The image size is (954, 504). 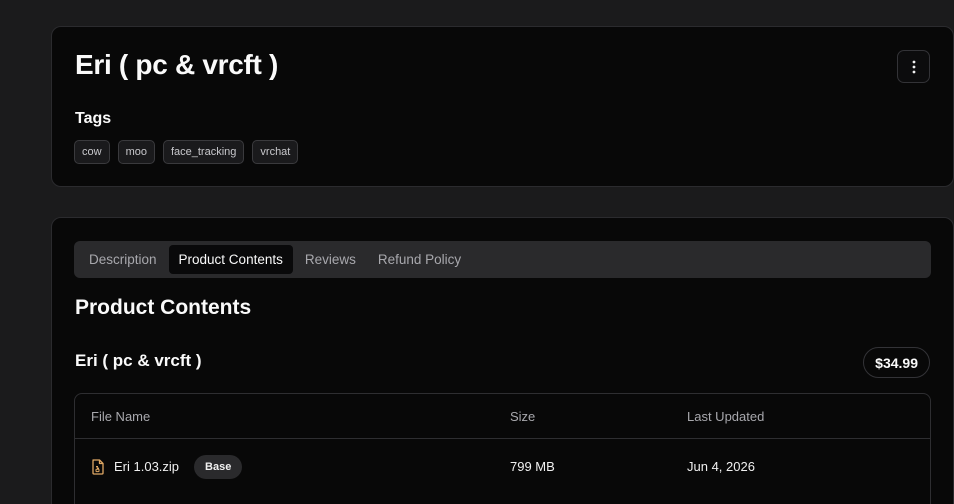 What do you see at coordinates (136, 152) in the screenshot?
I see `tag: moo` at bounding box center [136, 152].